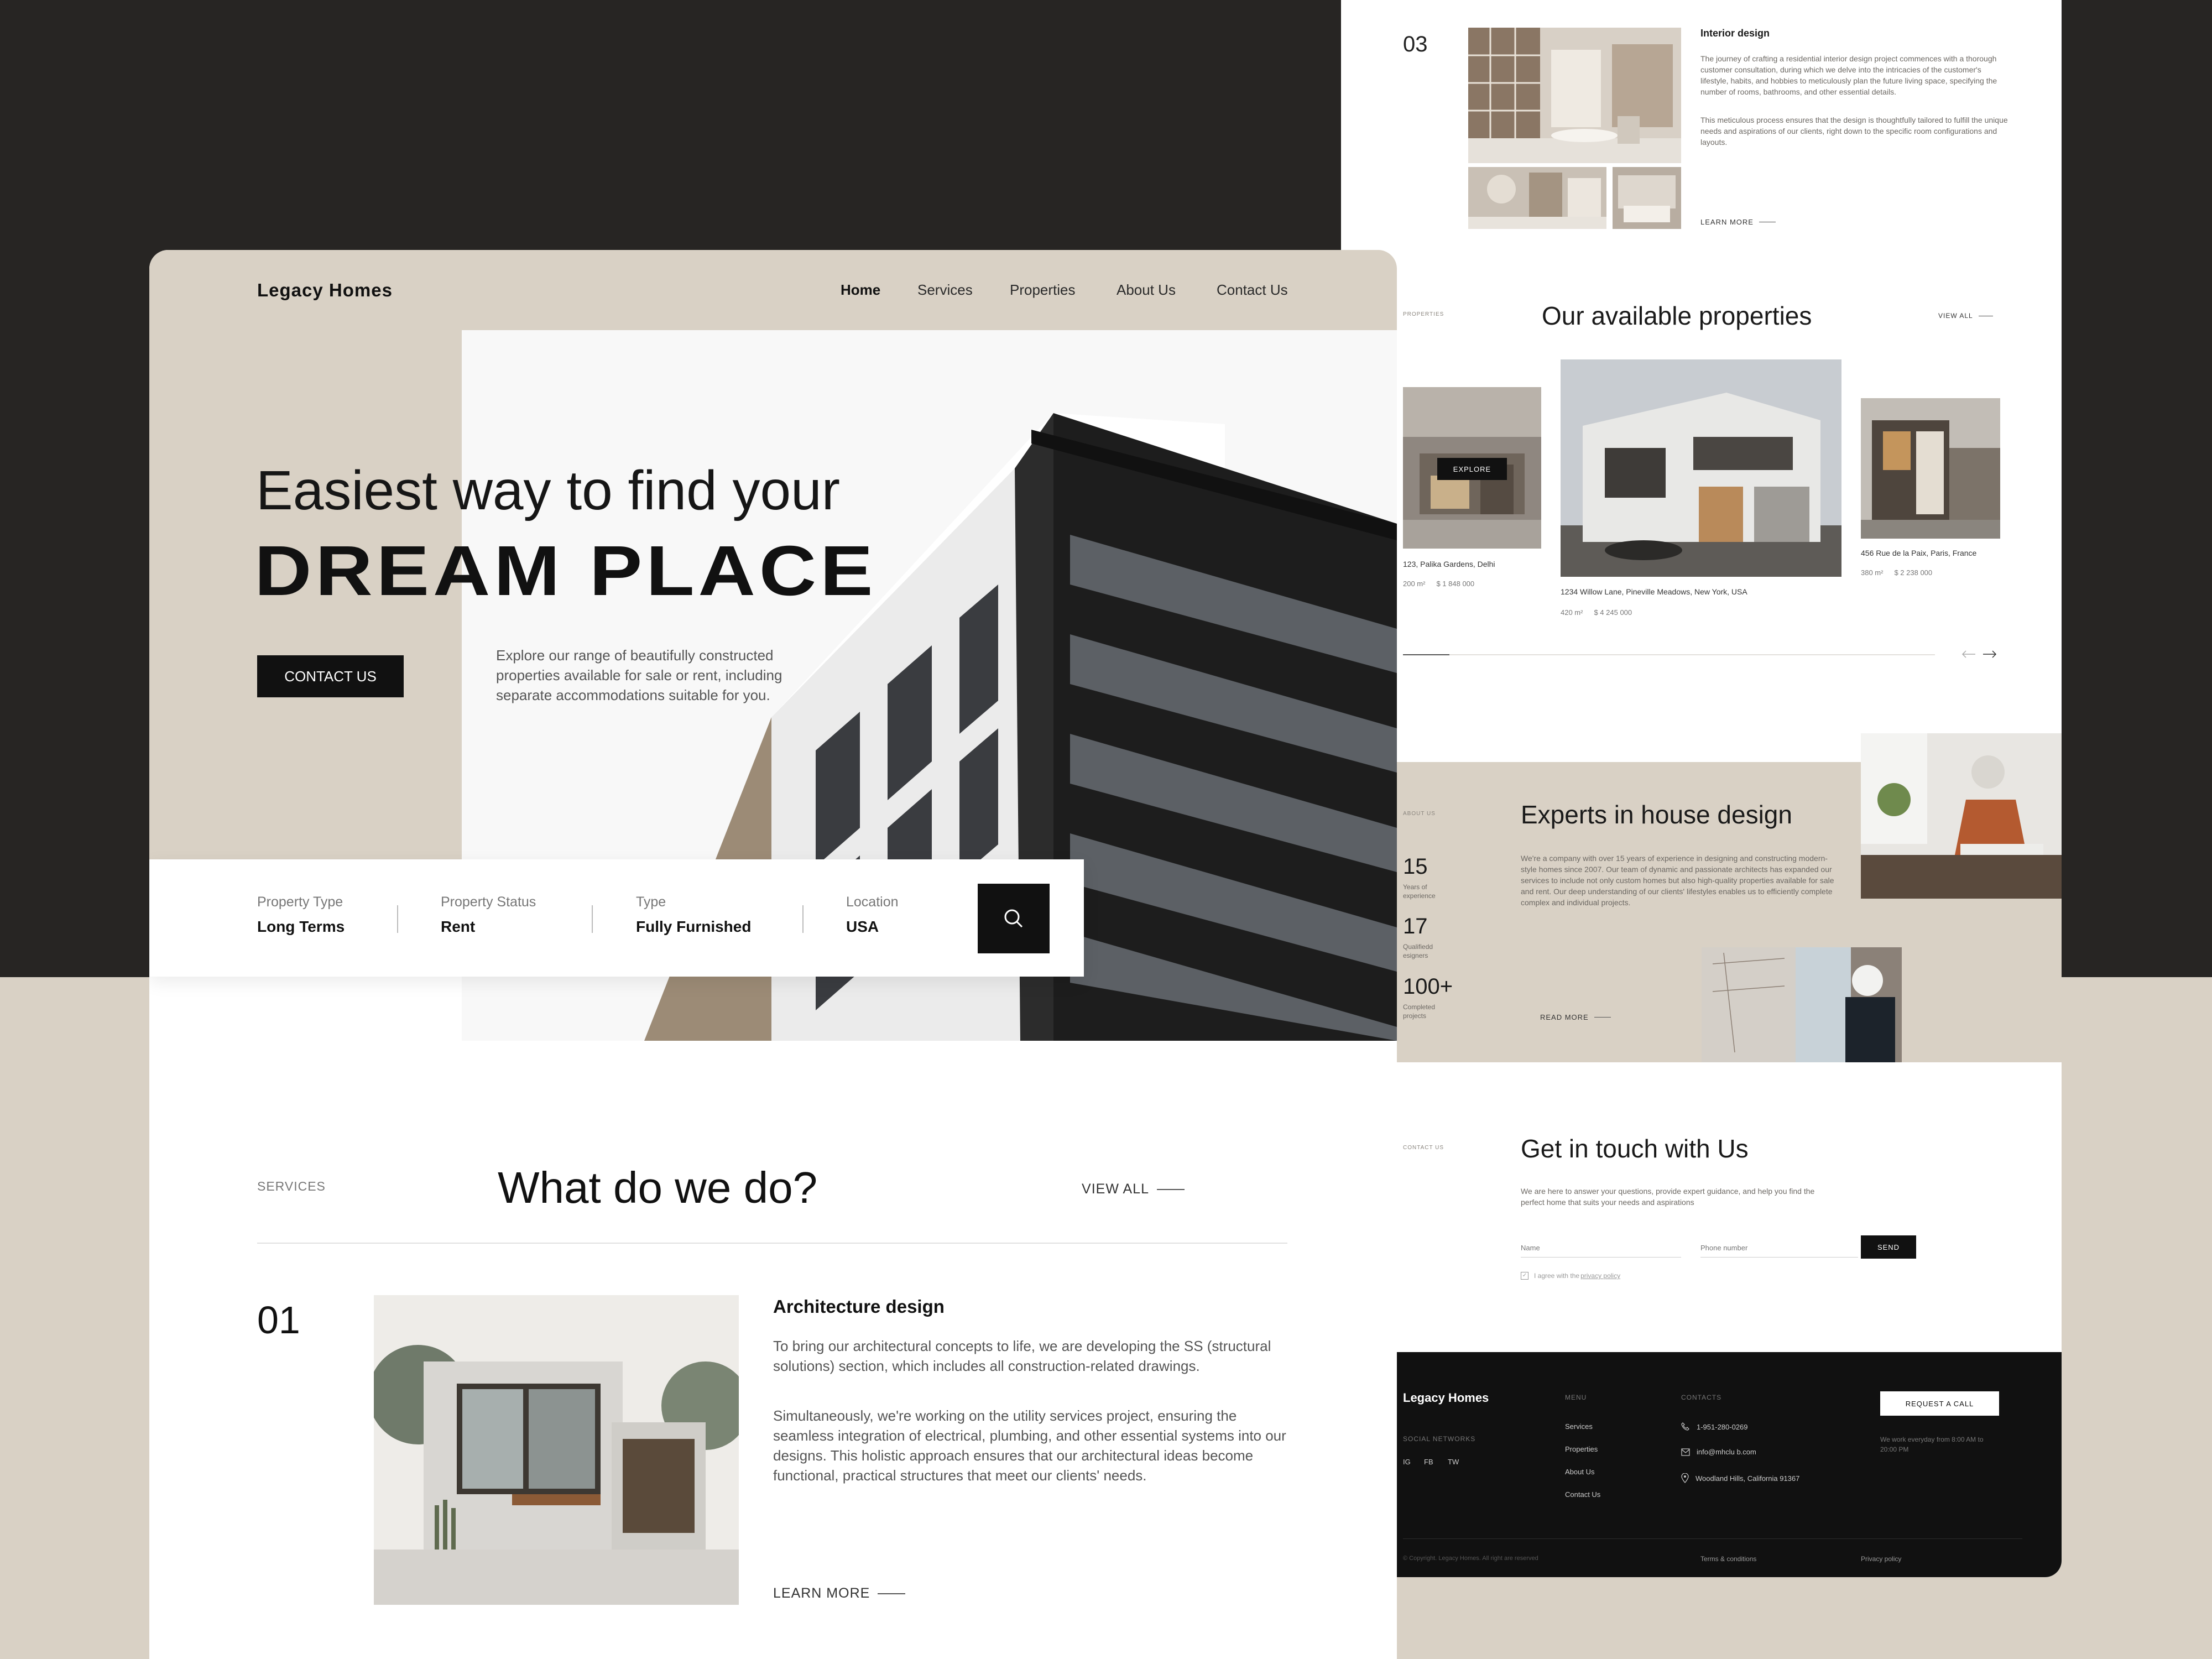  I want to click on explore-button: EXPLORE, so click(1472, 469).